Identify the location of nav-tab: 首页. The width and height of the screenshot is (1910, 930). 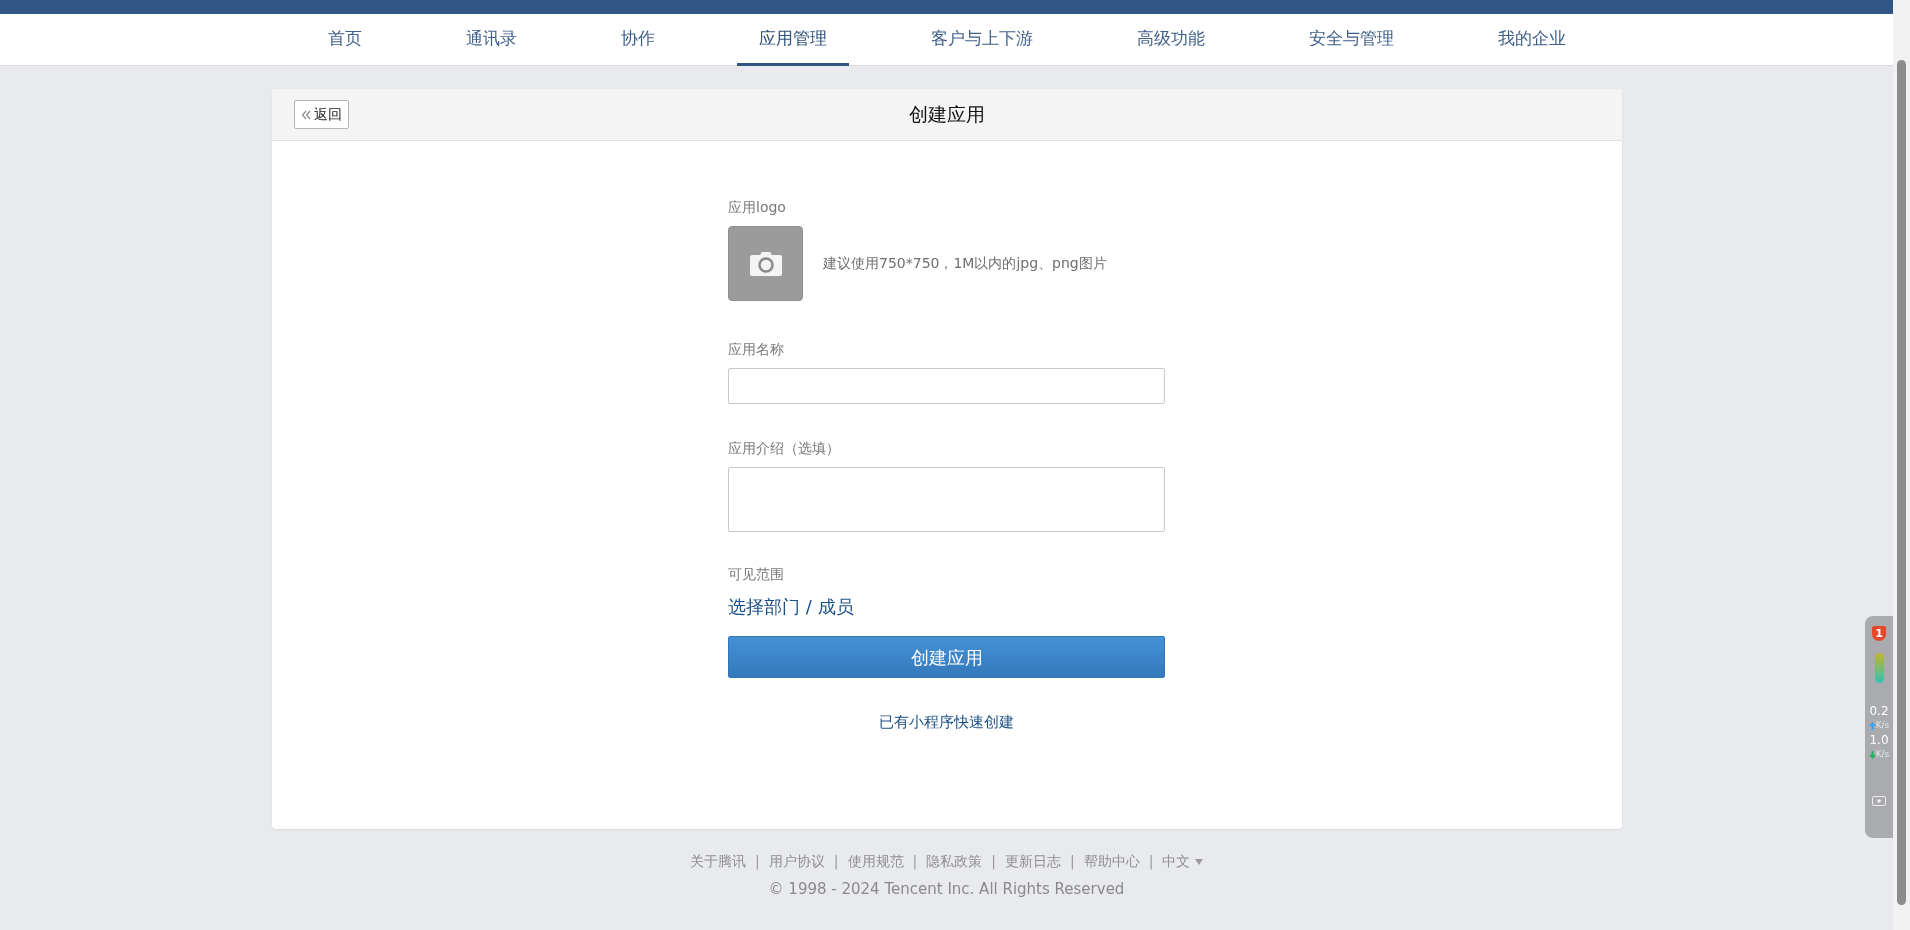
(344, 40).